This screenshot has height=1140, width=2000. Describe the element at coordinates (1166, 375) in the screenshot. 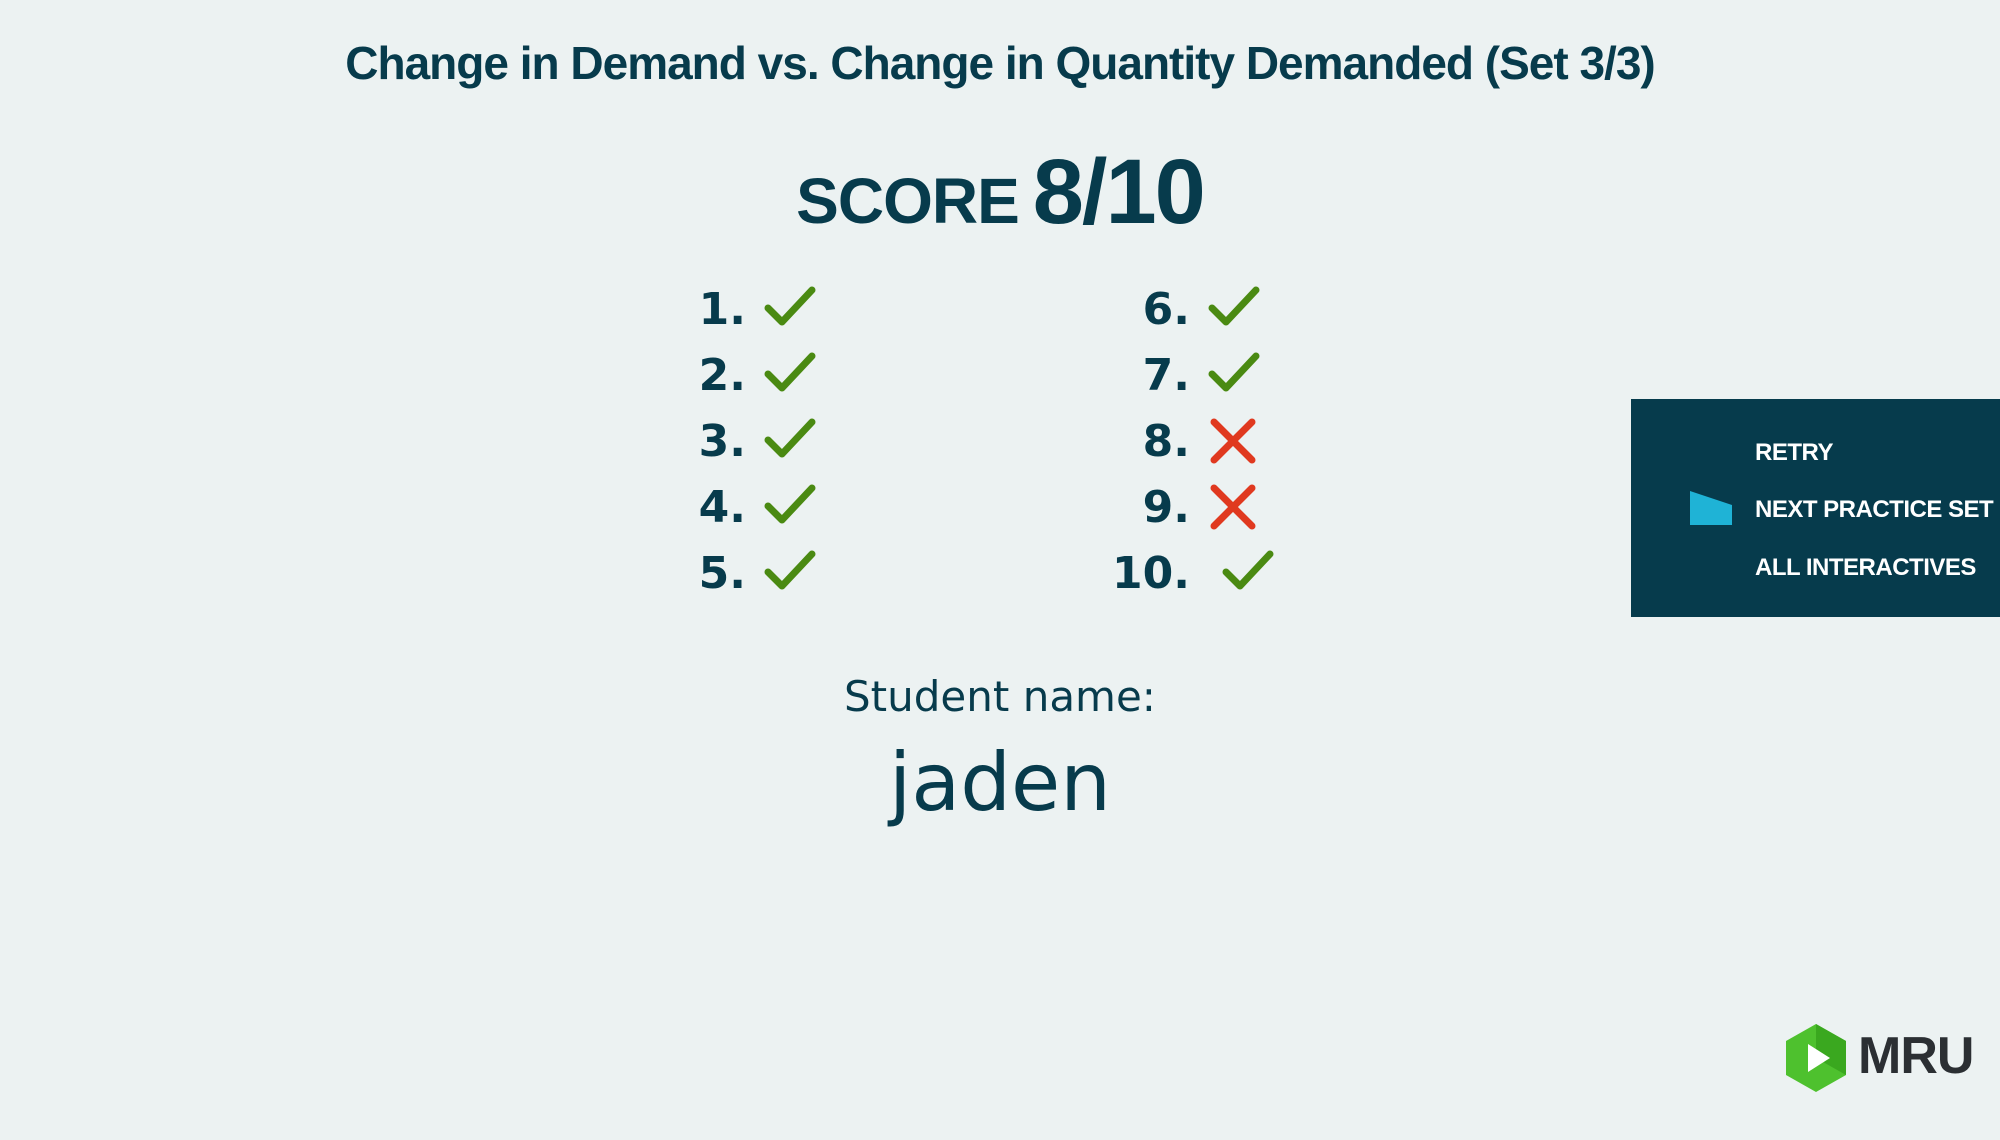

I see `question-number: 7.` at that location.